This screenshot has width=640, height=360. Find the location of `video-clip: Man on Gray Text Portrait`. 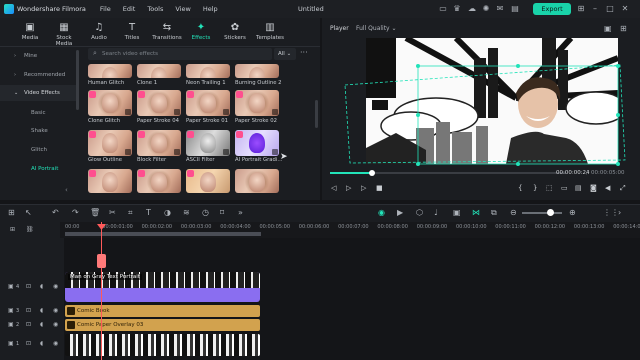

video-clip: Man on Gray Text Portrait is located at coordinates (162, 287).